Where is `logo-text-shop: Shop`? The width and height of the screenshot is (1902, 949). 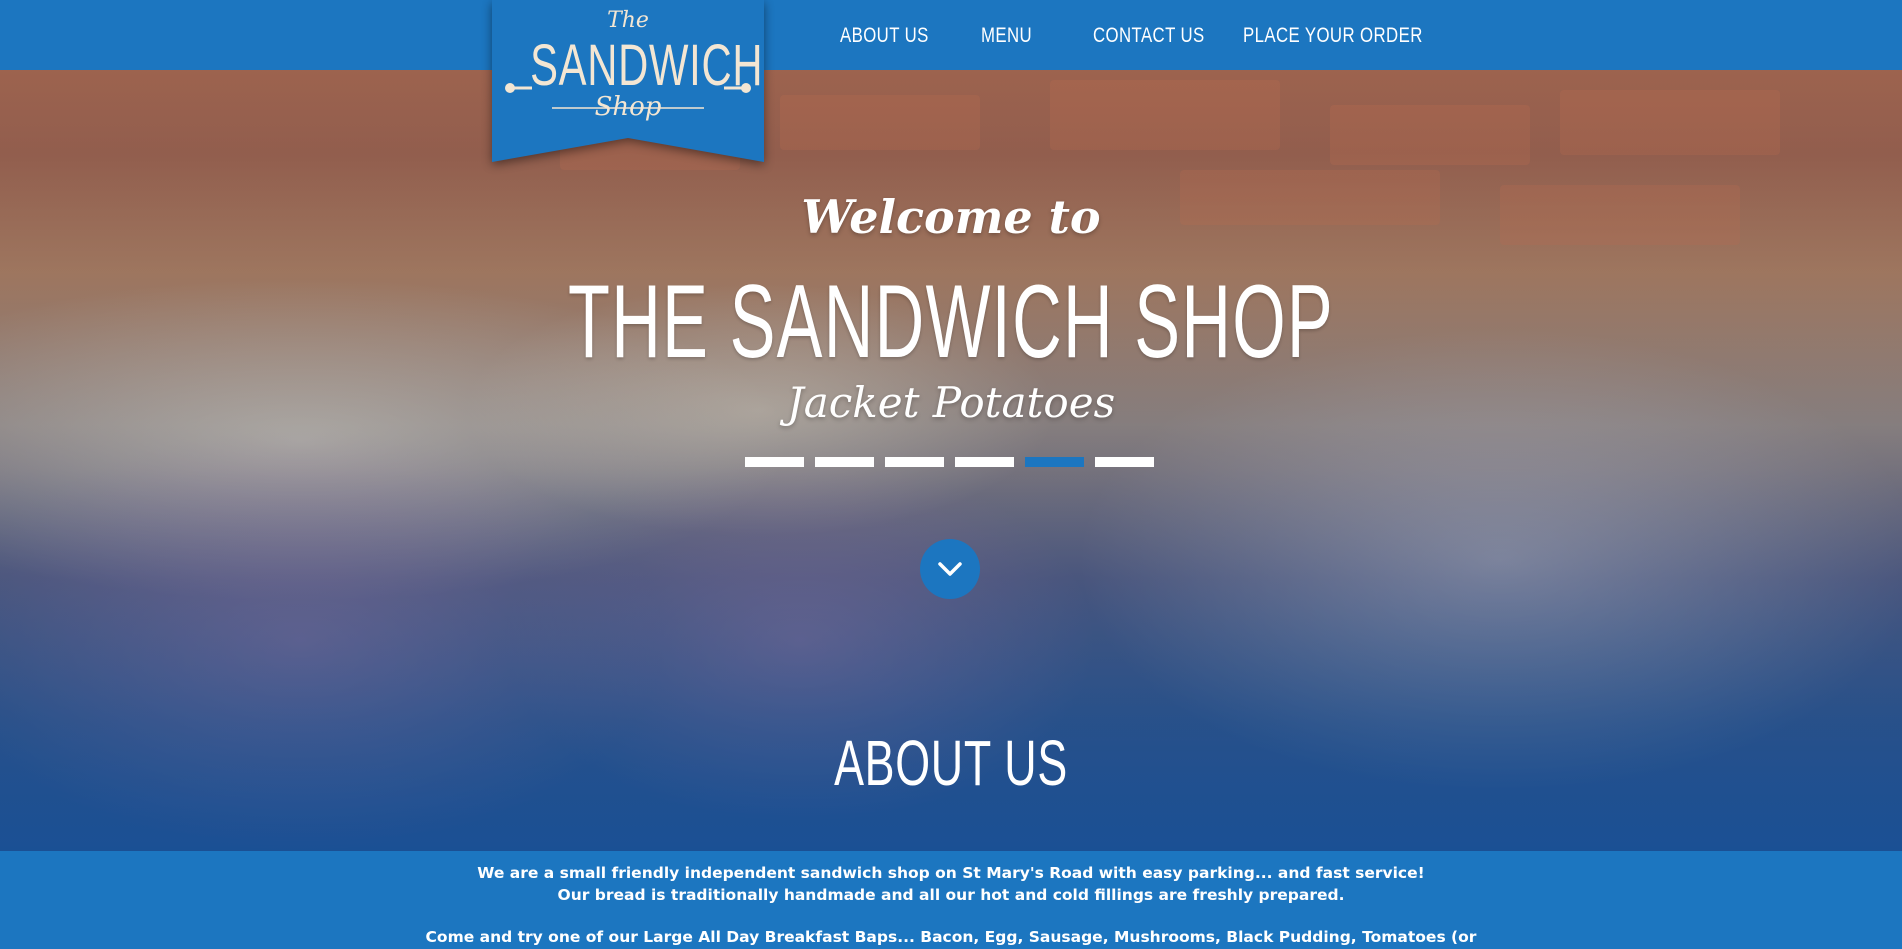 logo-text-shop: Shop is located at coordinates (628, 107).